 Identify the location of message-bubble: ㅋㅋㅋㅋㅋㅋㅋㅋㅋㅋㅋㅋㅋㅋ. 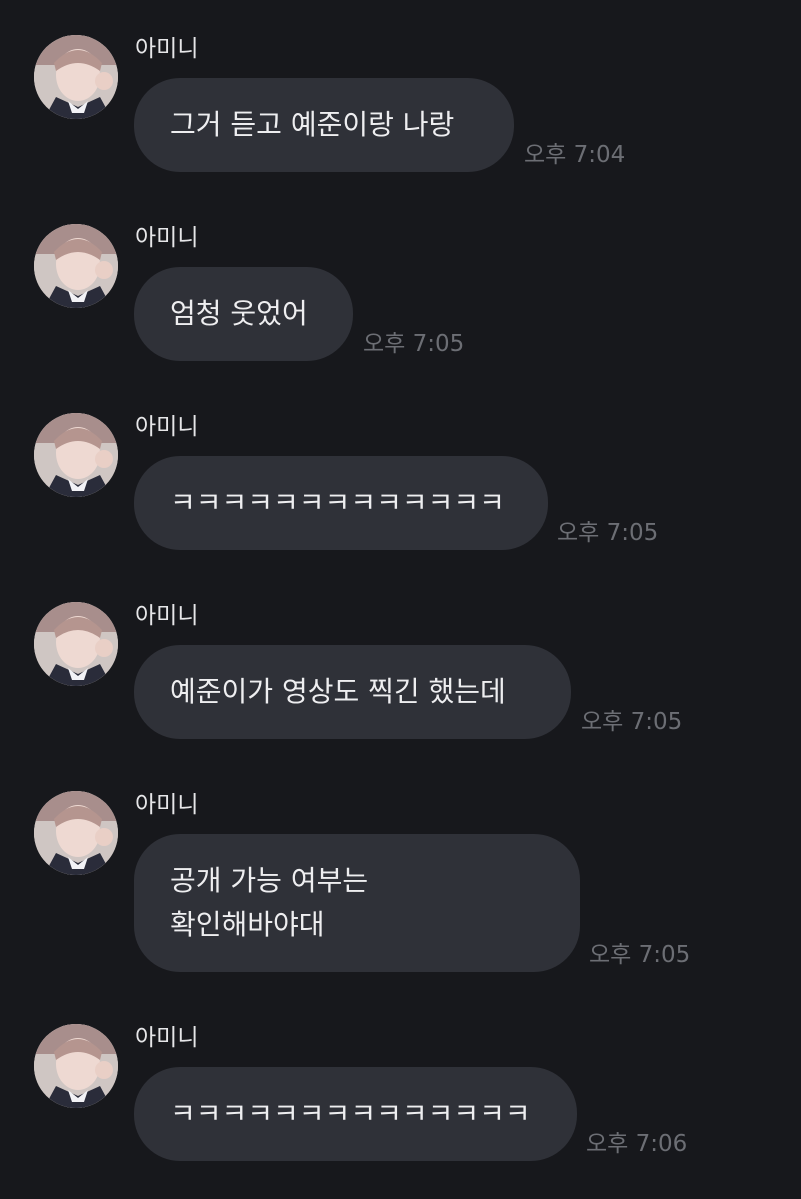
(355, 1114).